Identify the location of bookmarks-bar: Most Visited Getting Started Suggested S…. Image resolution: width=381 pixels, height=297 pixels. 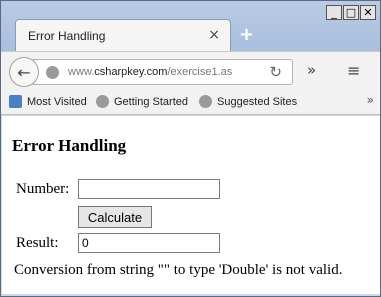
(190, 102).